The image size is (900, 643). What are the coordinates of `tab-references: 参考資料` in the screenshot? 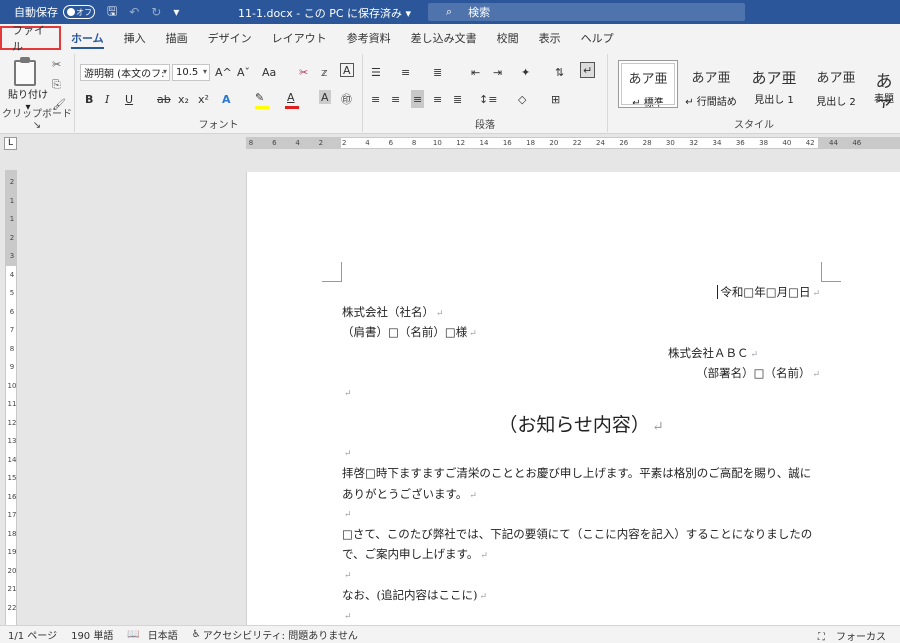 It's located at (369, 38).